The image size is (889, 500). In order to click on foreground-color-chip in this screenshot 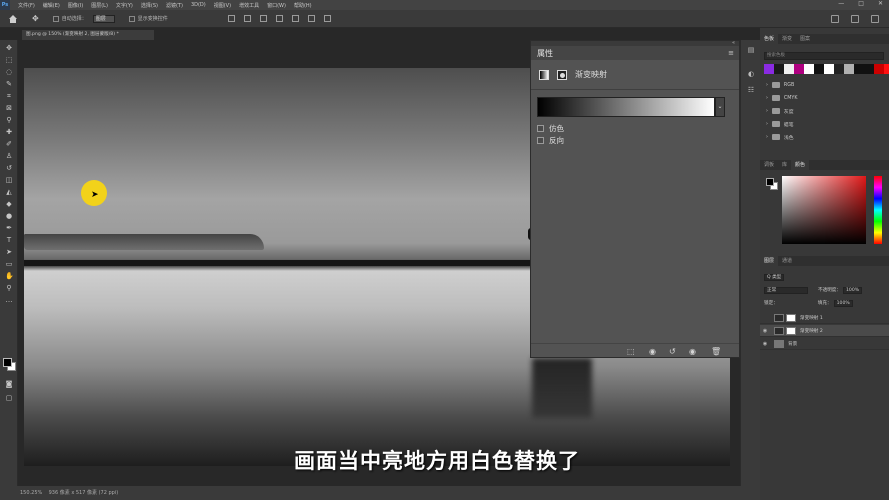, I will do `click(770, 182)`.